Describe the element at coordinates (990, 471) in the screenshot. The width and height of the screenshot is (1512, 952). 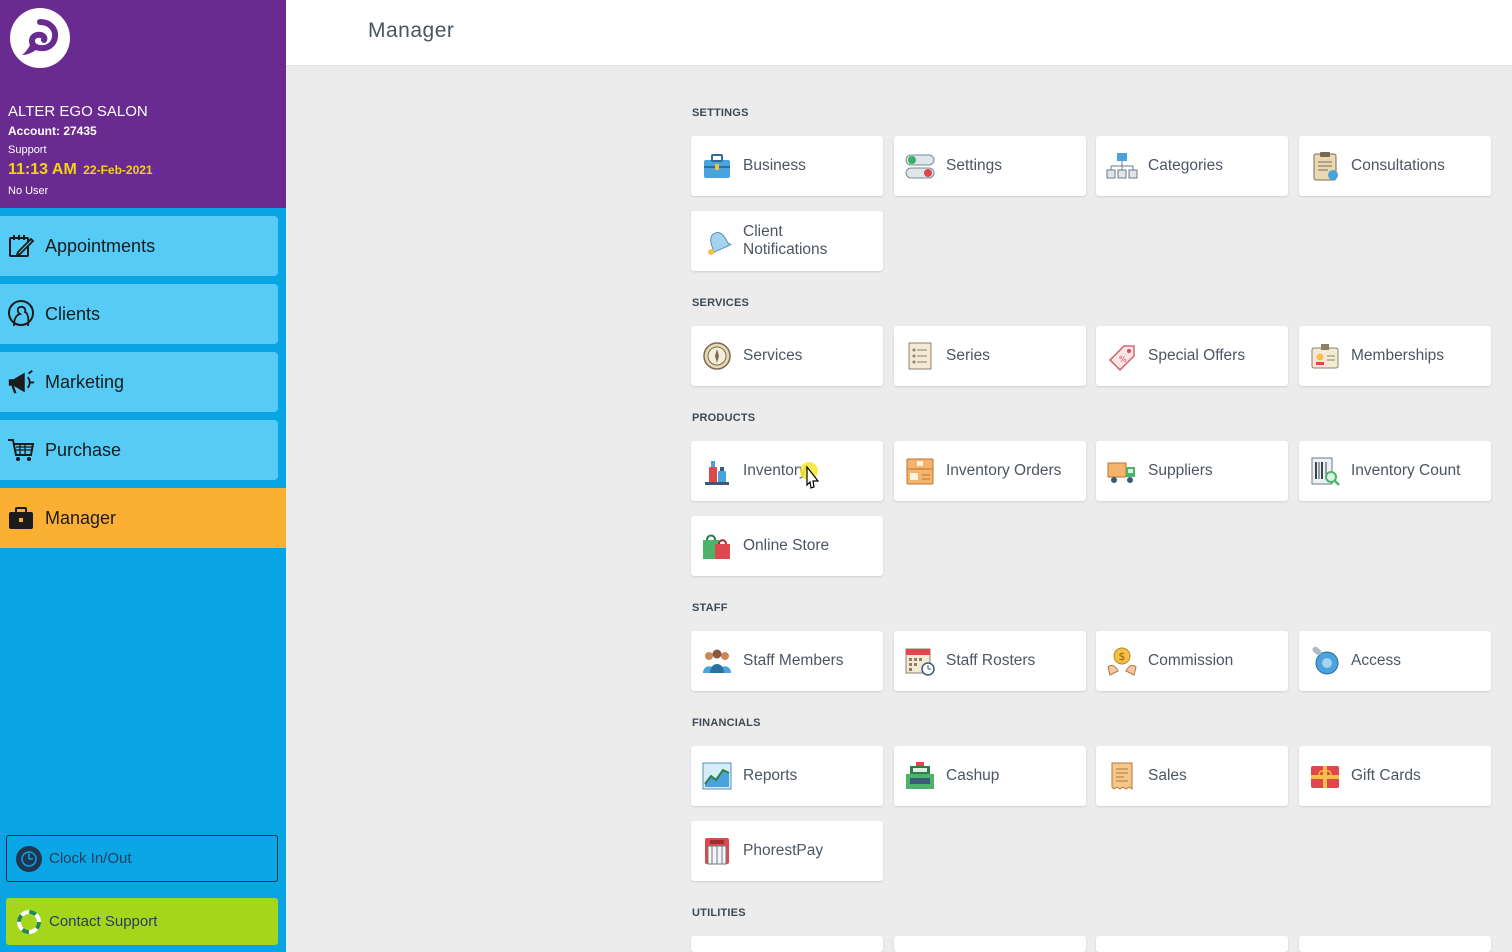
I see `tile-inventory-orders: Inventory Orders` at that location.